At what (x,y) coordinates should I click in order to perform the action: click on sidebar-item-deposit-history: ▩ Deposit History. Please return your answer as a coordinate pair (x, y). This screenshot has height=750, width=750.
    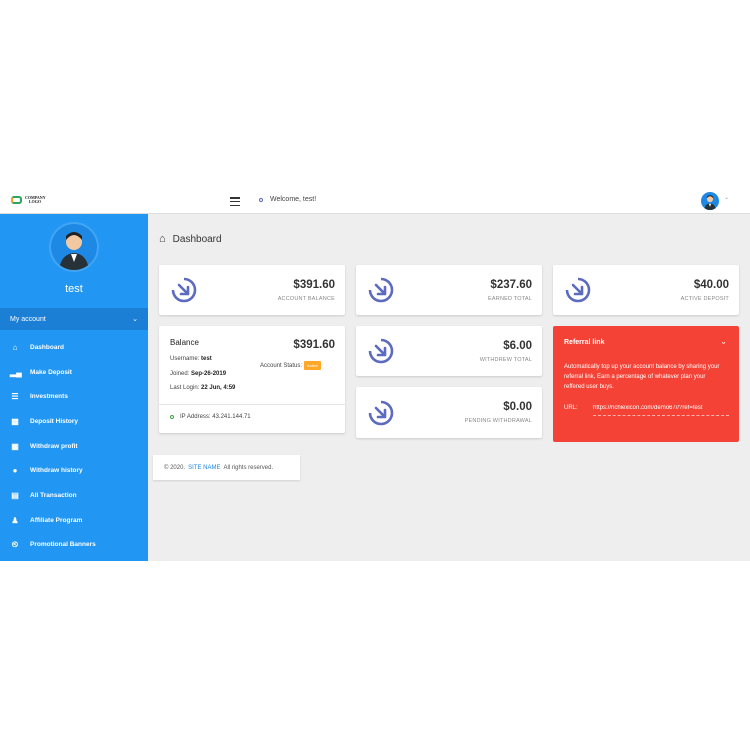
    Looking at the image, I should click on (74, 421).